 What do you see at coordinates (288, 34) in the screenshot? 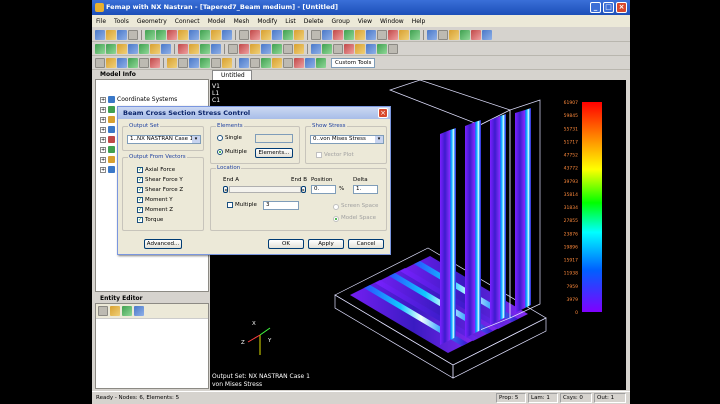
I see `deform-icon` at bounding box center [288, 34].